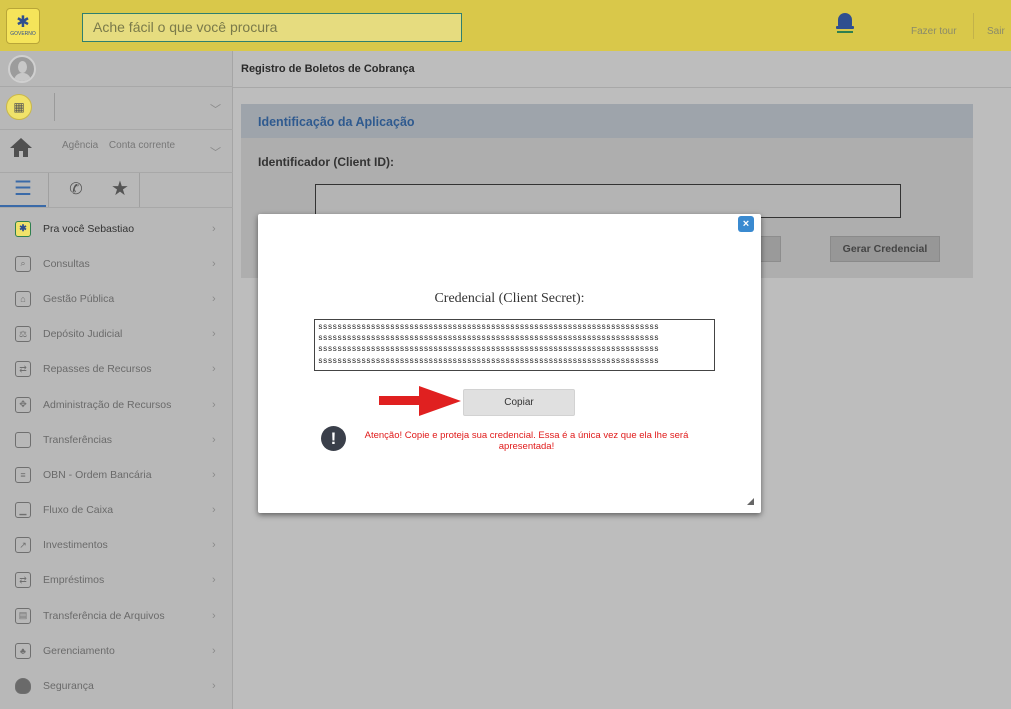 This screenshot has width=1011, height=709. What do you see at coordinates (272, 27) in the screenshot?
I see `search-input: Ache fácil o que você procura` at bounding box center [272, 27].